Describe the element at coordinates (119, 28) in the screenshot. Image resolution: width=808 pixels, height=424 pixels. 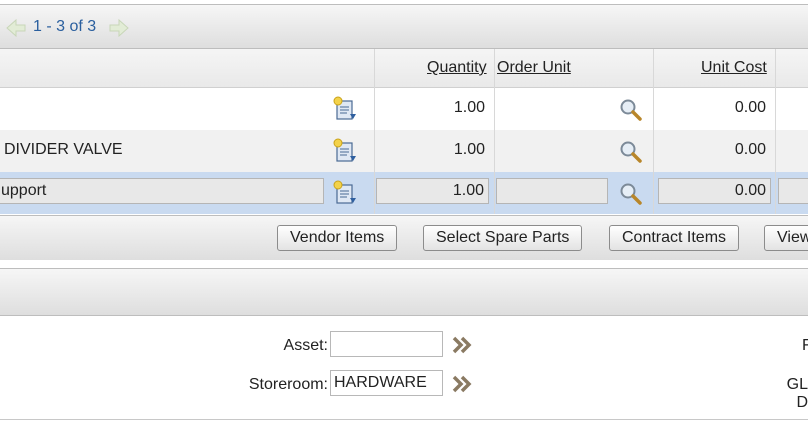
I see `arrow-right-icon` at that location.